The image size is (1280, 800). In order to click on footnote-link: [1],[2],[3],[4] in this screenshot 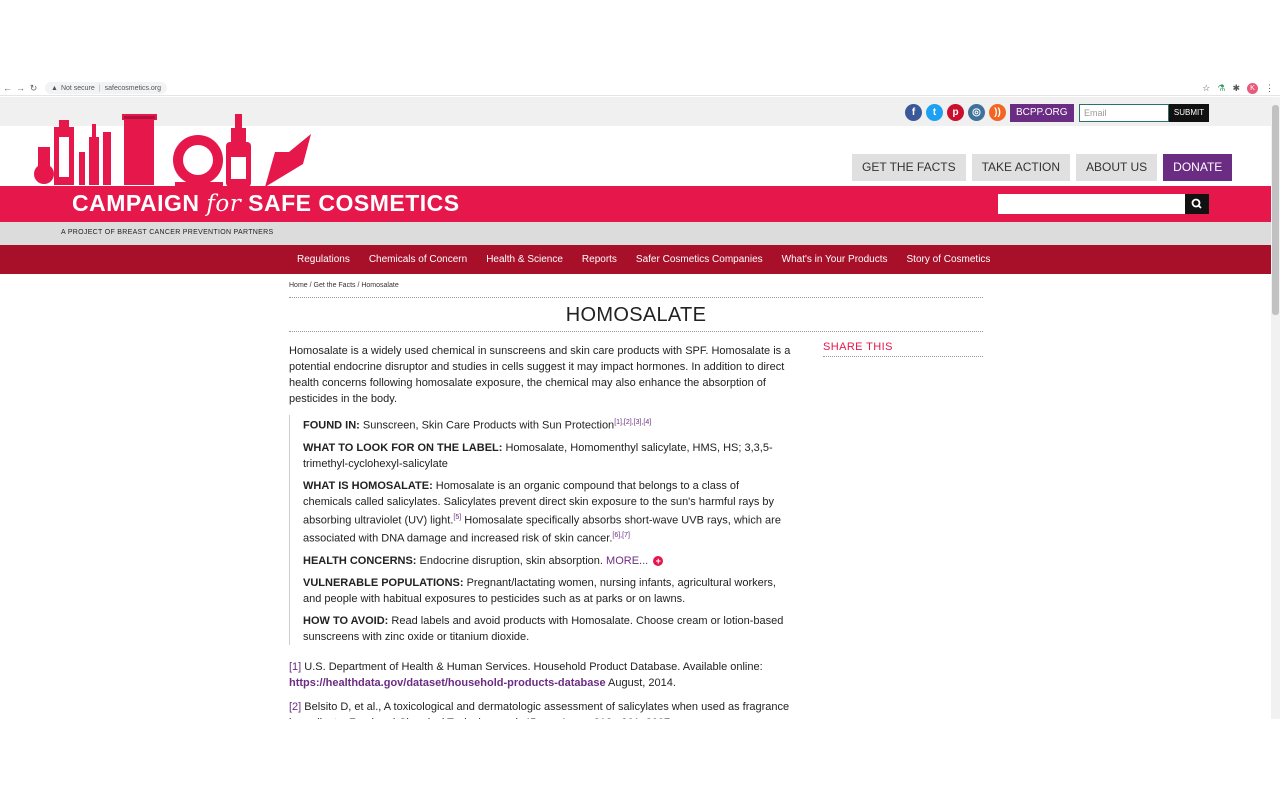, I will do `click(632, 422)`.